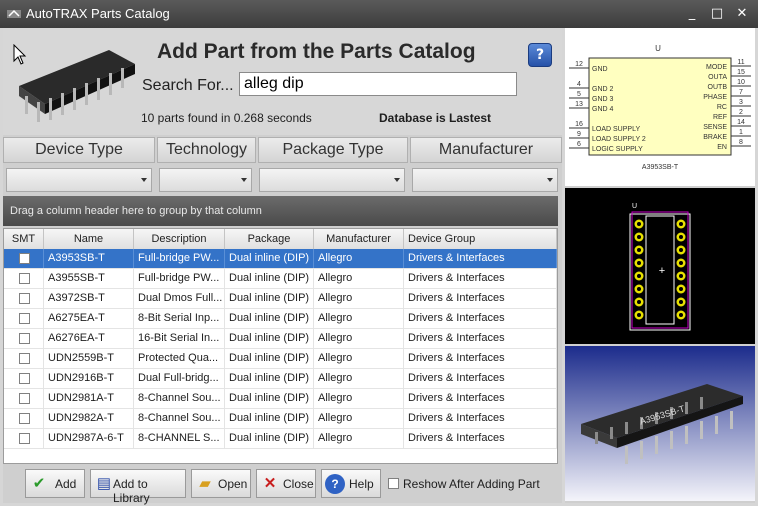 This screenshot has height=506, width=758. Describe the element at coordinates (619, 139) in the screenshot. I see `schematic-pin-name: LOAD SUPPLY 2` at that location.